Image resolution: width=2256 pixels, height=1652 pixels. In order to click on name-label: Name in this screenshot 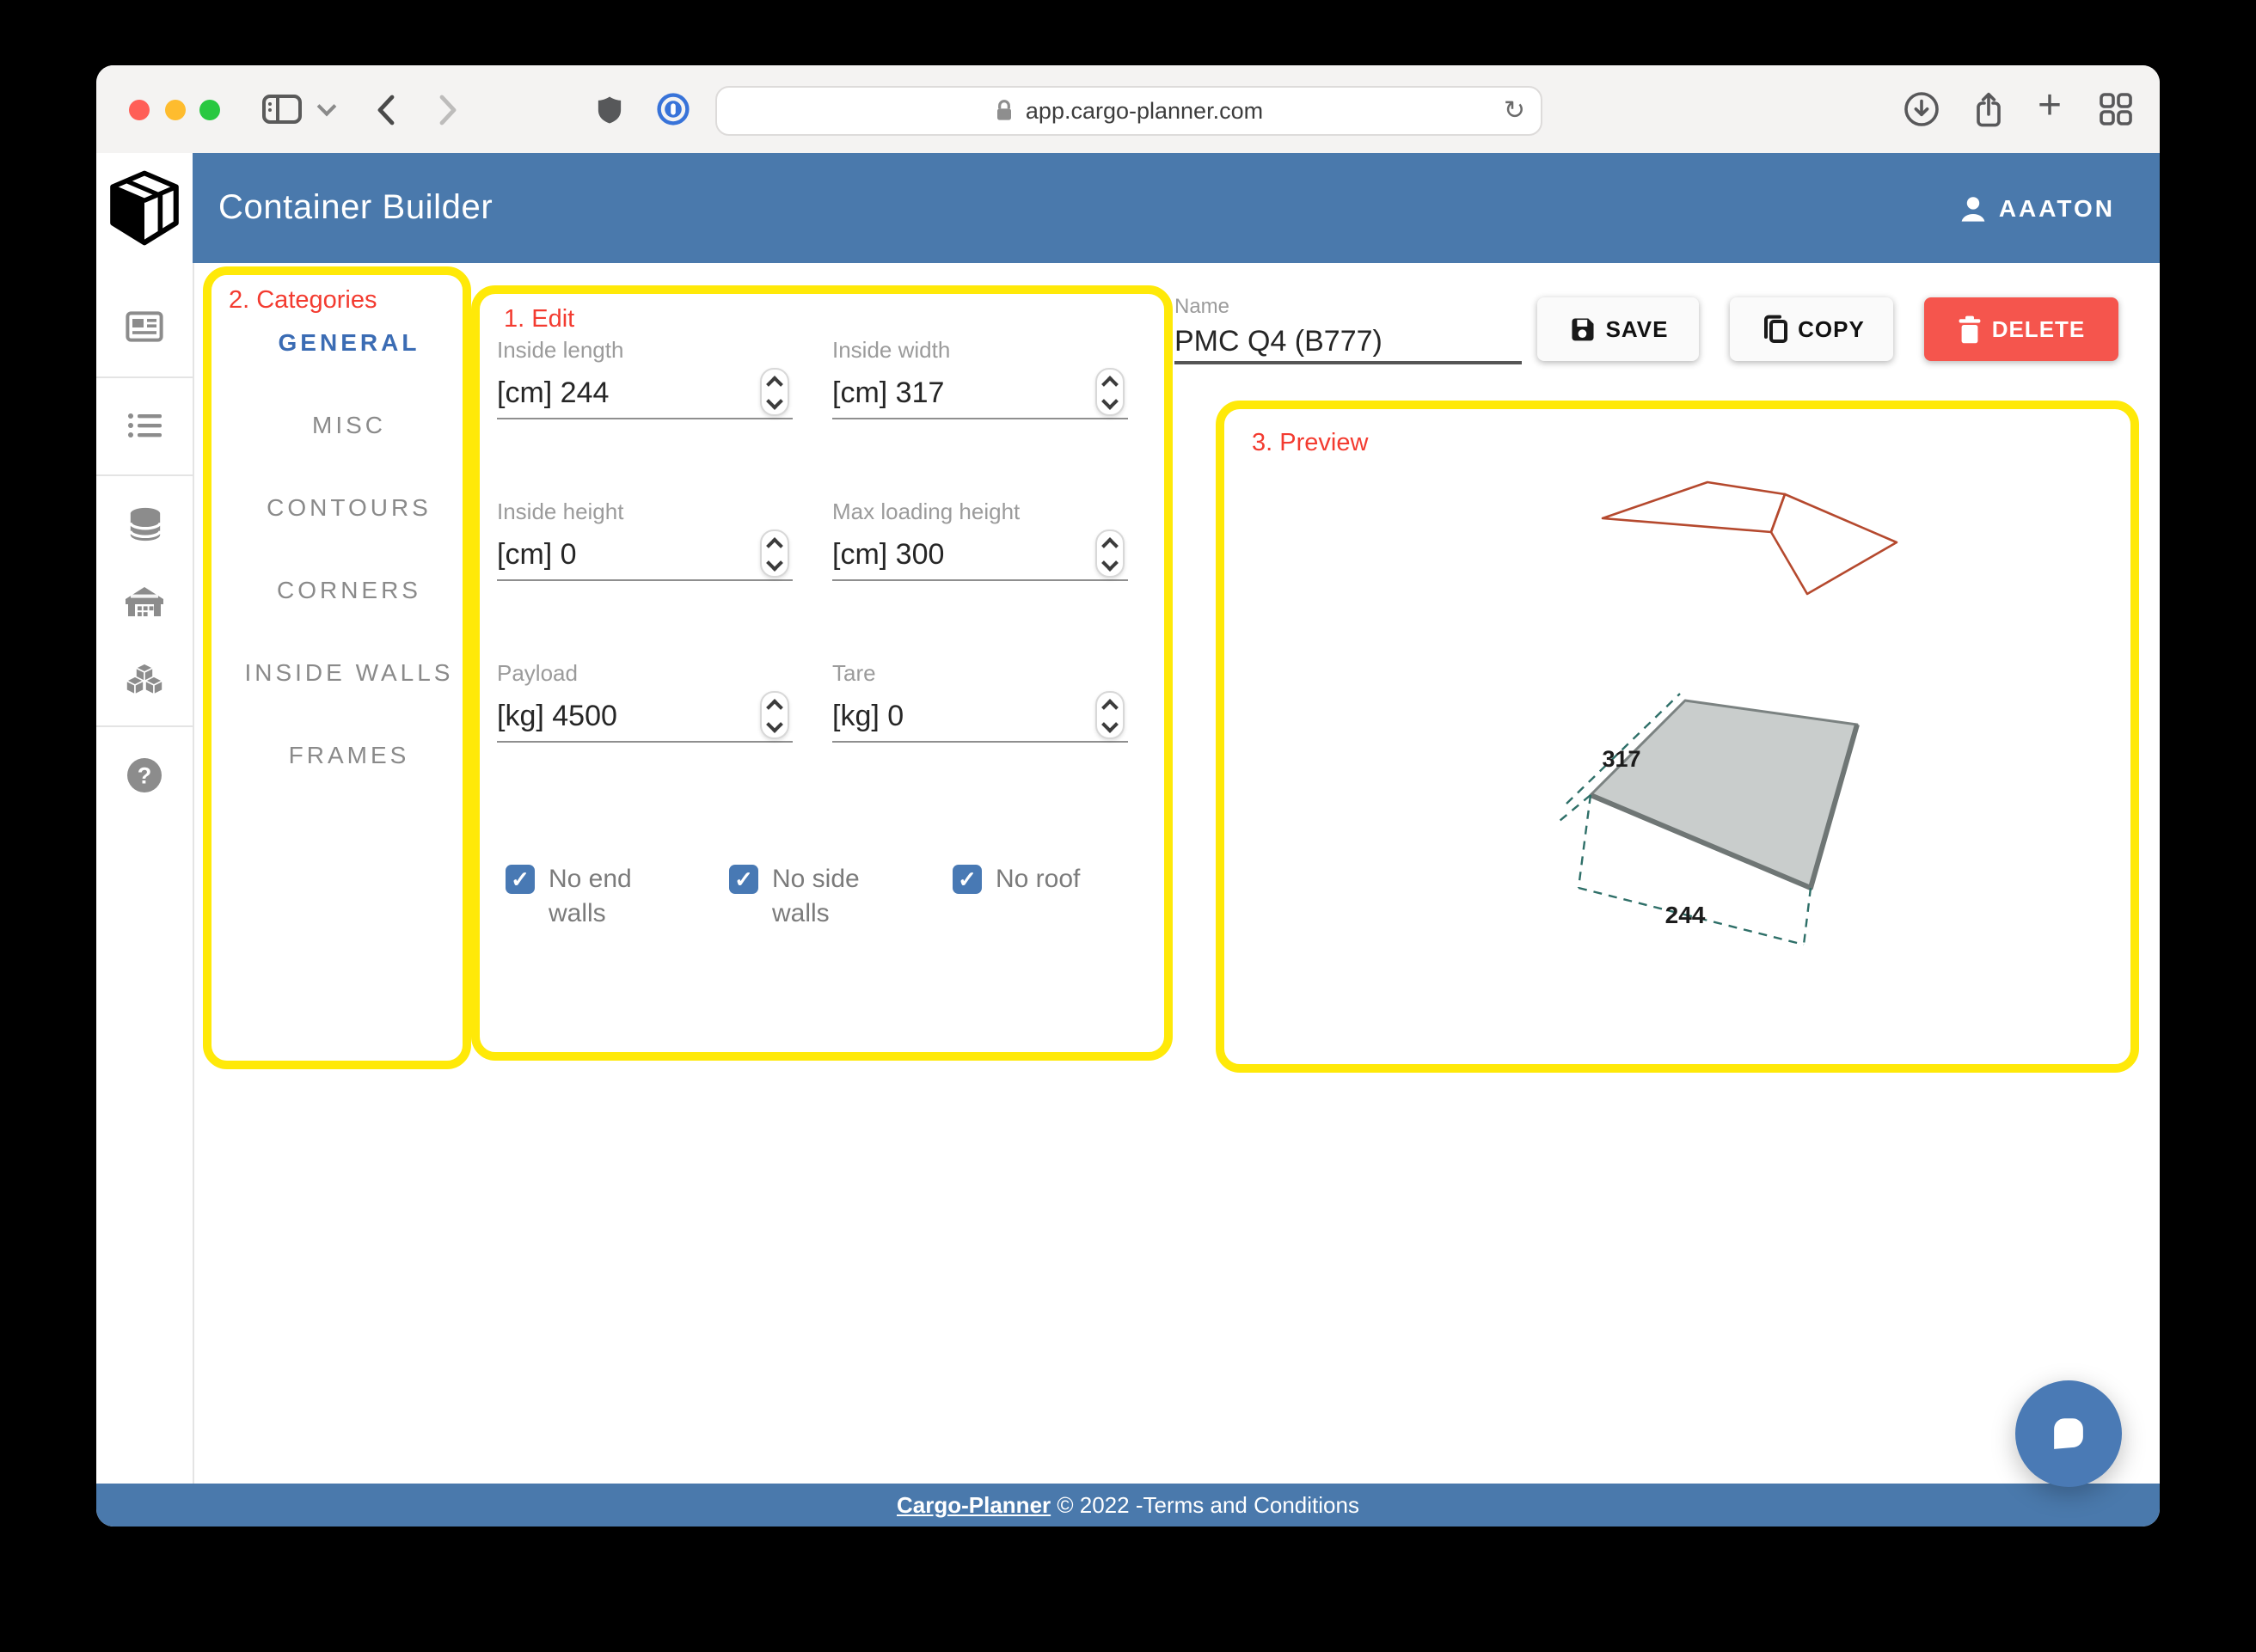, I will do `click(1202, 306)`.